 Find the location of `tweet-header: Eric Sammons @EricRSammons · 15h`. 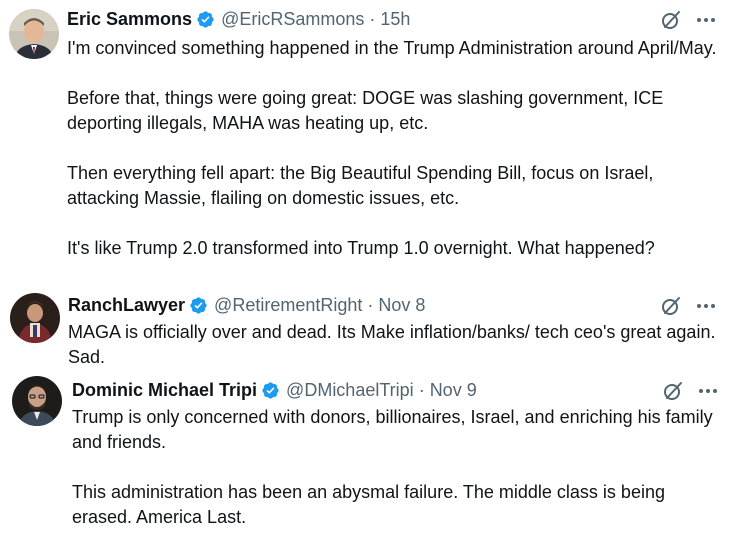

tweet-header: Eric Sammons @EricRSammons · 15h is located at coordinates (238, 19).